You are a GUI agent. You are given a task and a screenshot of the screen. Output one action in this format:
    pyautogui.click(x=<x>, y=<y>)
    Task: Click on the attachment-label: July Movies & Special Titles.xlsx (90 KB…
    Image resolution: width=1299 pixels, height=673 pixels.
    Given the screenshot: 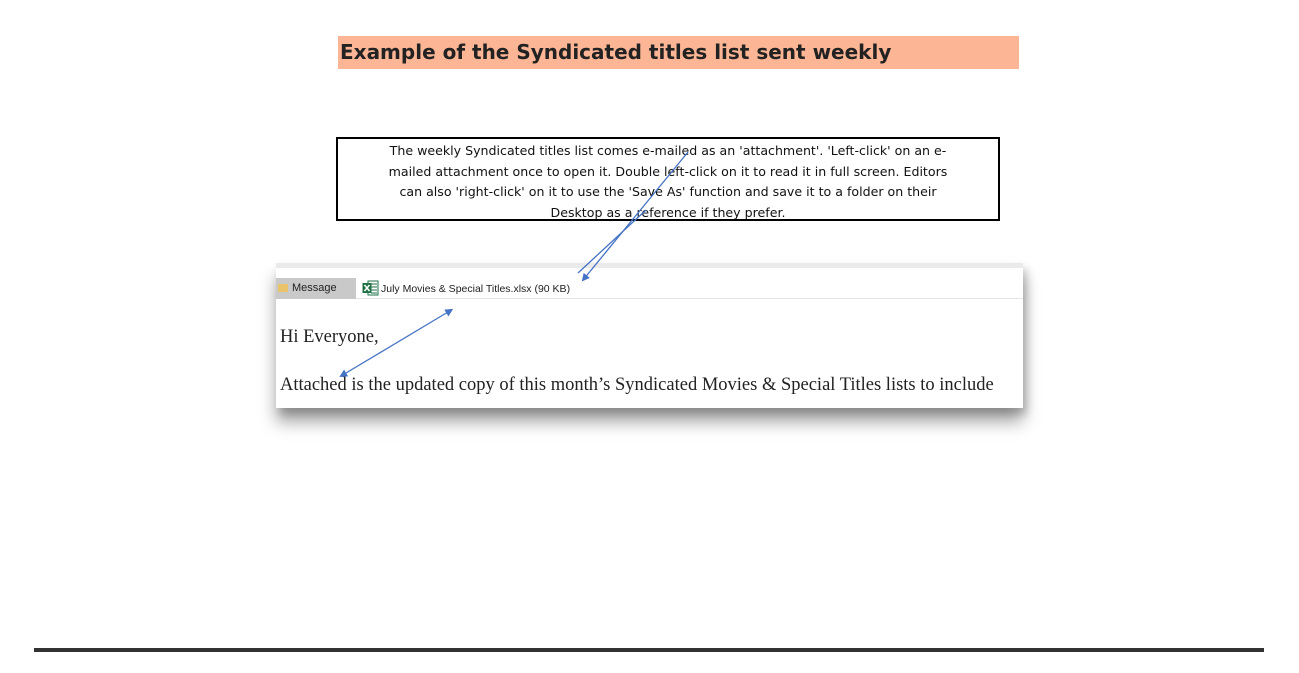 What is the action you would take?
    pyautogui.click(x=476, y=289)
    